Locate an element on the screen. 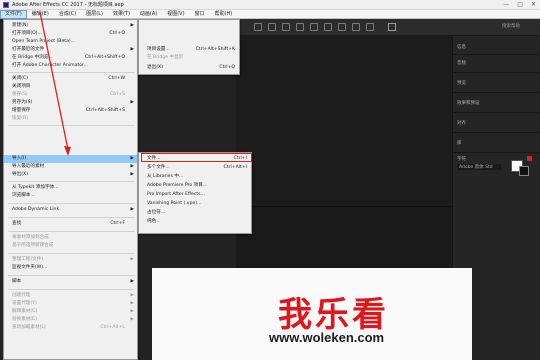  watermark-url: www.woleken.com is located at coordinates (327, 337).